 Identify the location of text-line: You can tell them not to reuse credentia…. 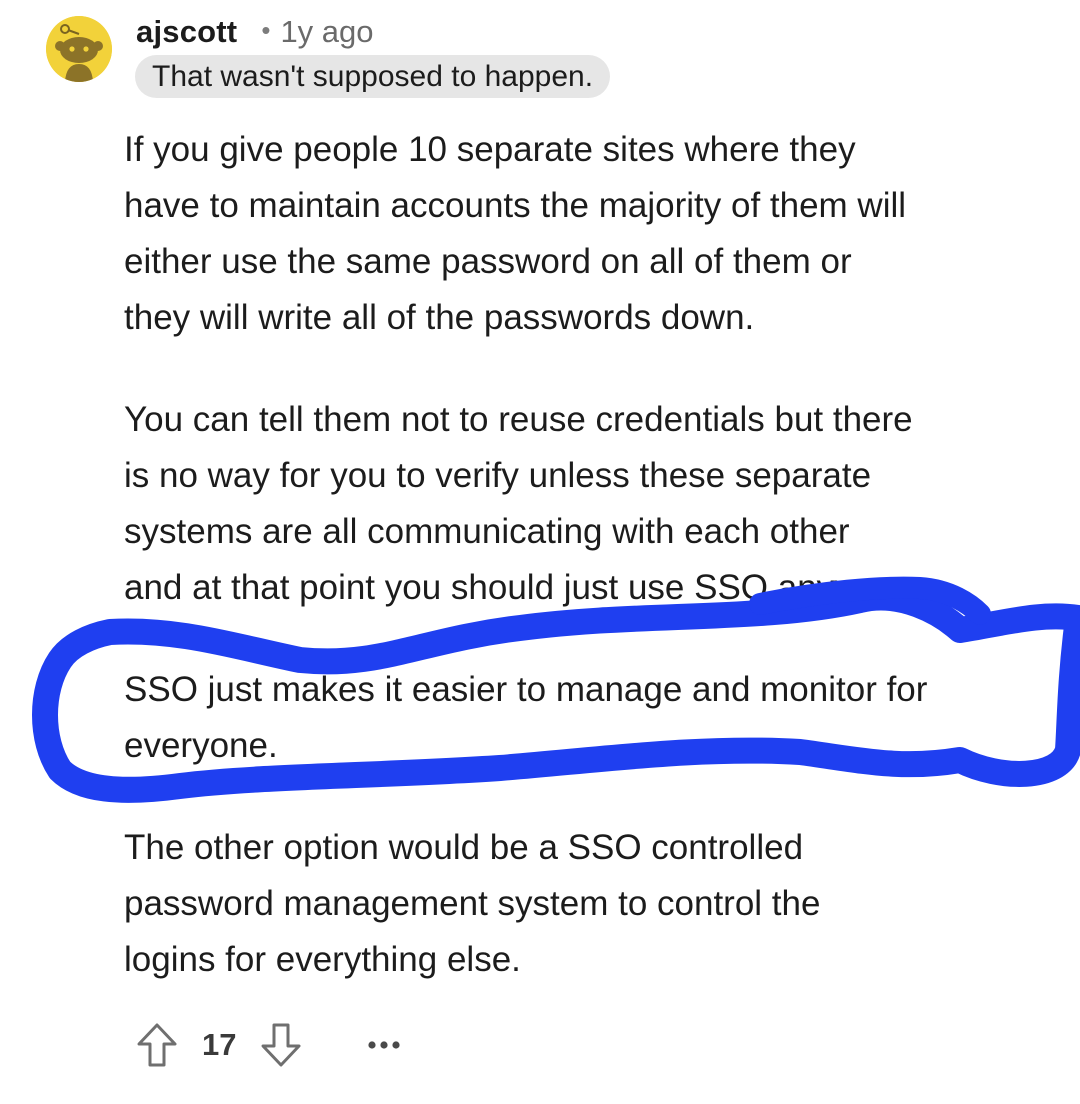
(518, 419).